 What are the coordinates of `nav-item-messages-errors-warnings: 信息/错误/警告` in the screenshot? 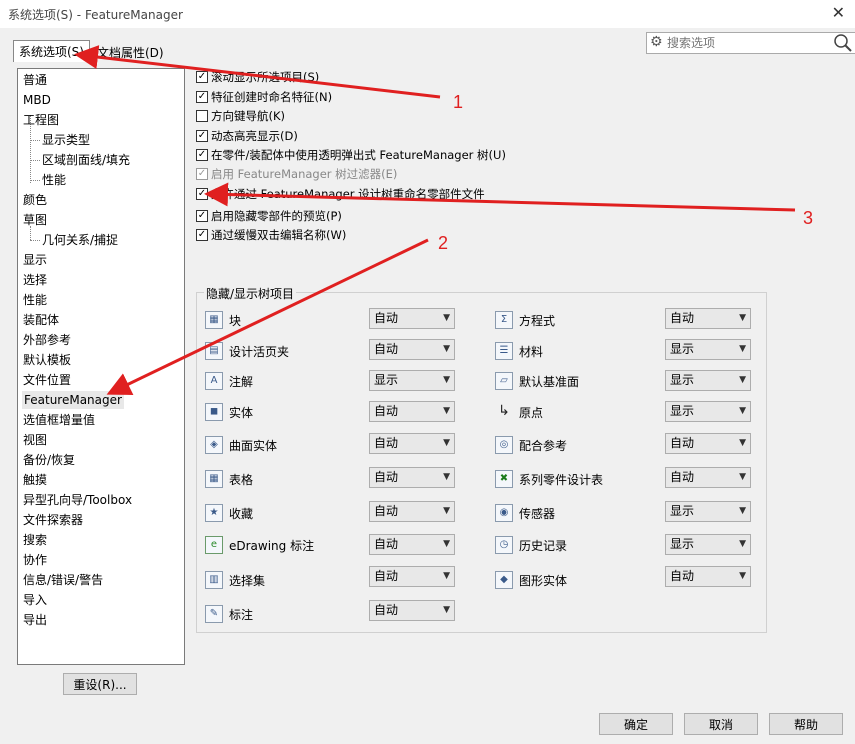 It's located at (63, 580).